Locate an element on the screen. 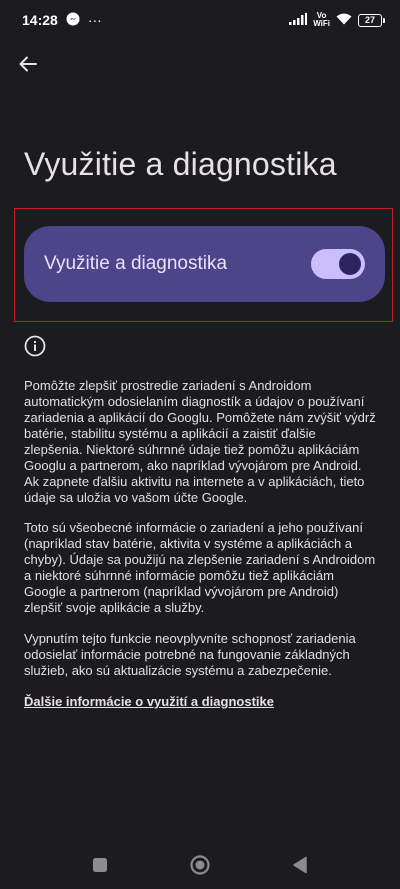  square-icon is located at coordinates (100, 865).